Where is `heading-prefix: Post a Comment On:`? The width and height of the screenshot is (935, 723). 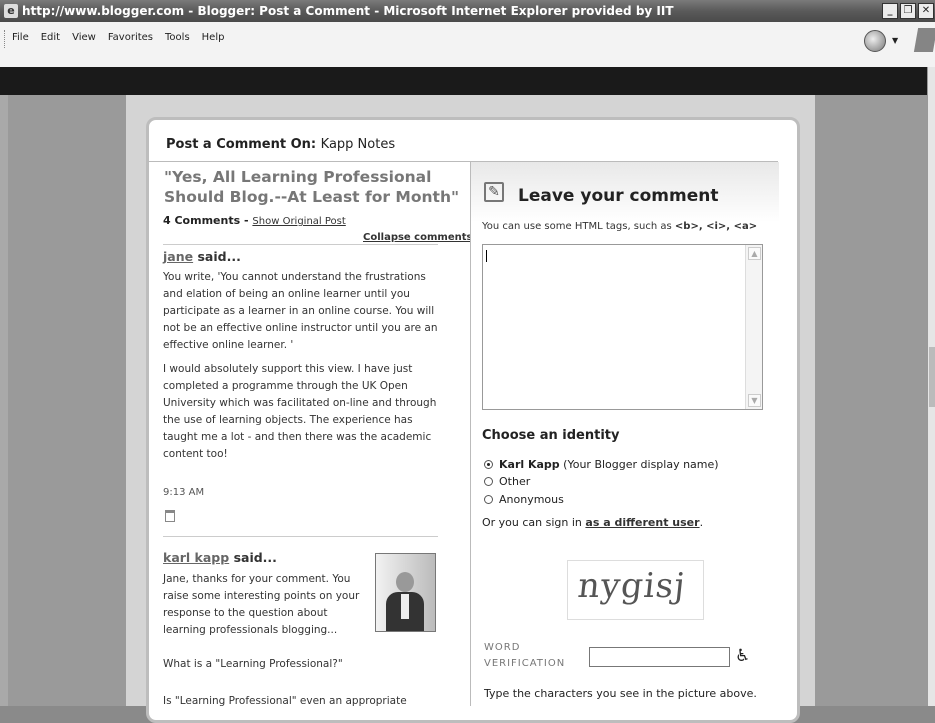
heading-prefix: Post a Comment On: is located at coordinates (241, 144).